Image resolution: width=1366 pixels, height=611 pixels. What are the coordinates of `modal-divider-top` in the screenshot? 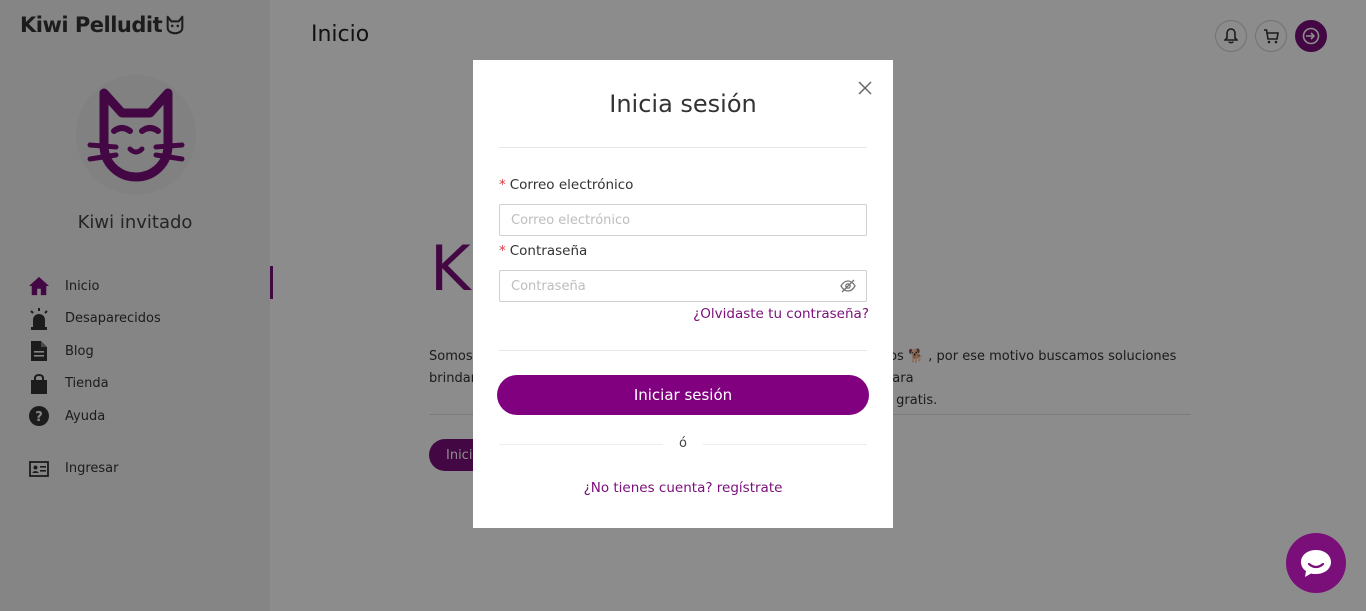 It's located at (683, 147).